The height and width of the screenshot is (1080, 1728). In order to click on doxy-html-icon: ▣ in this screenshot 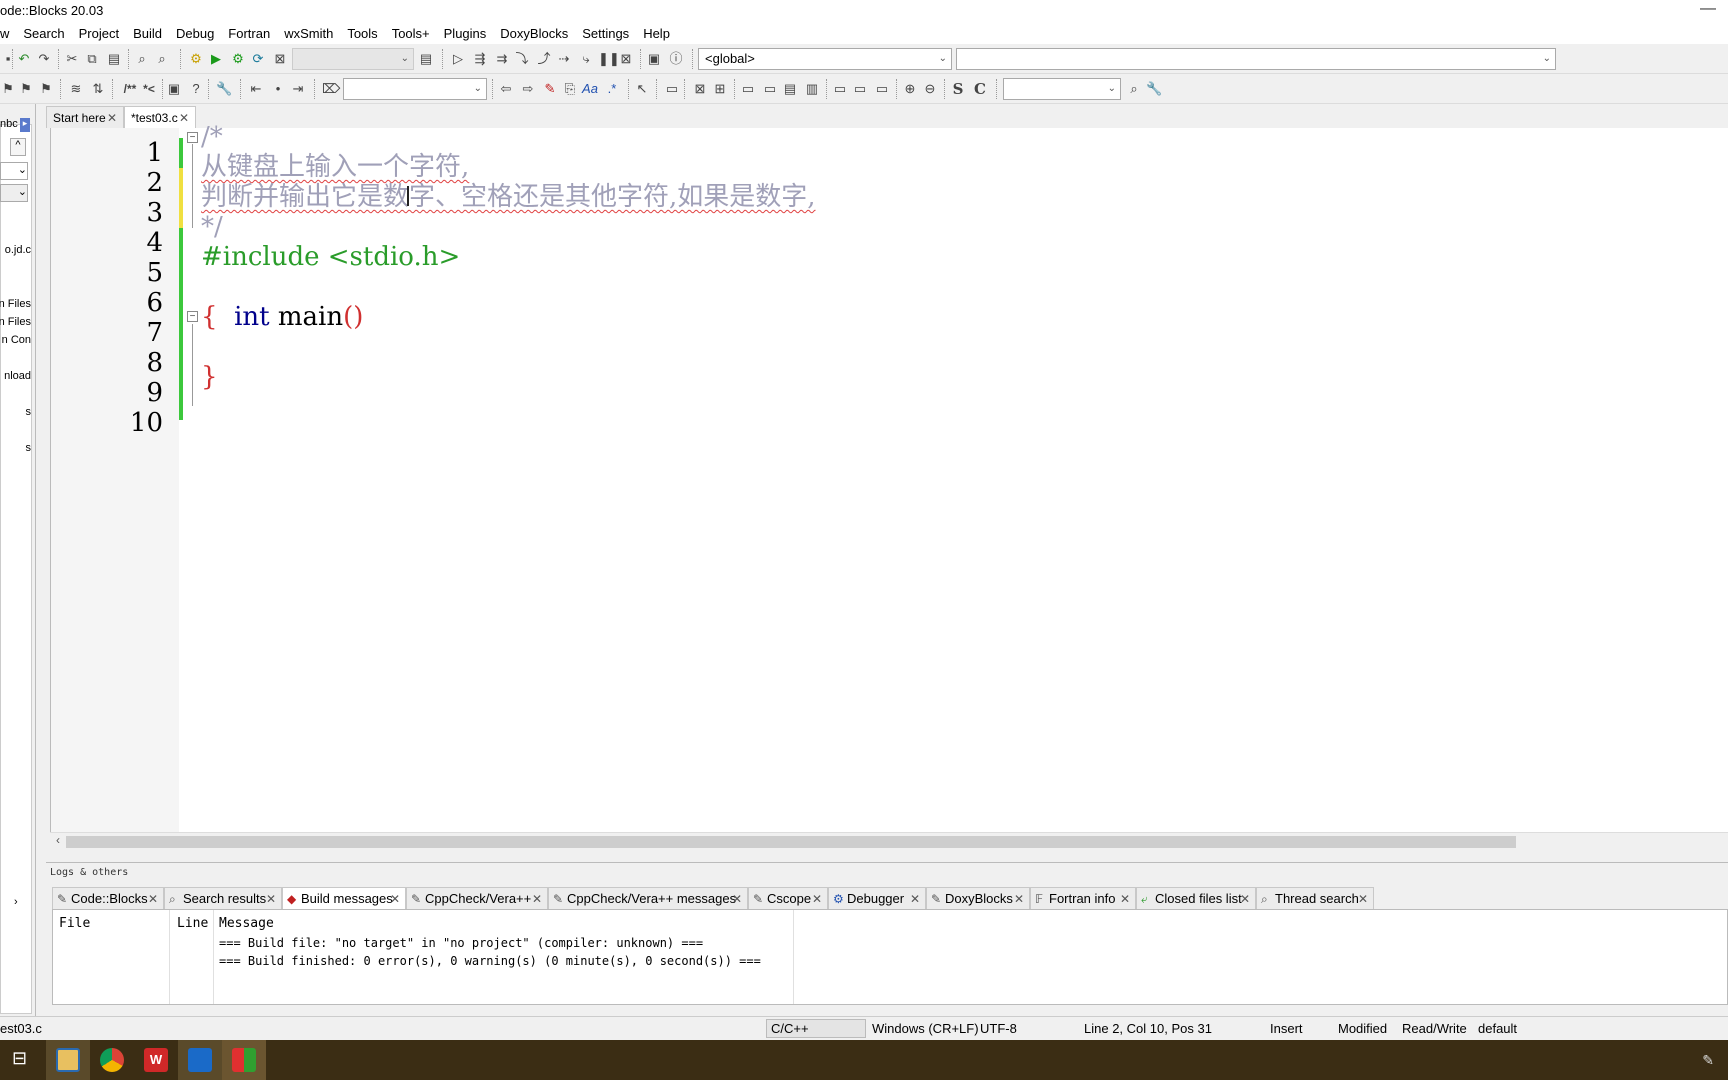, I will do `click(174, 89)`.